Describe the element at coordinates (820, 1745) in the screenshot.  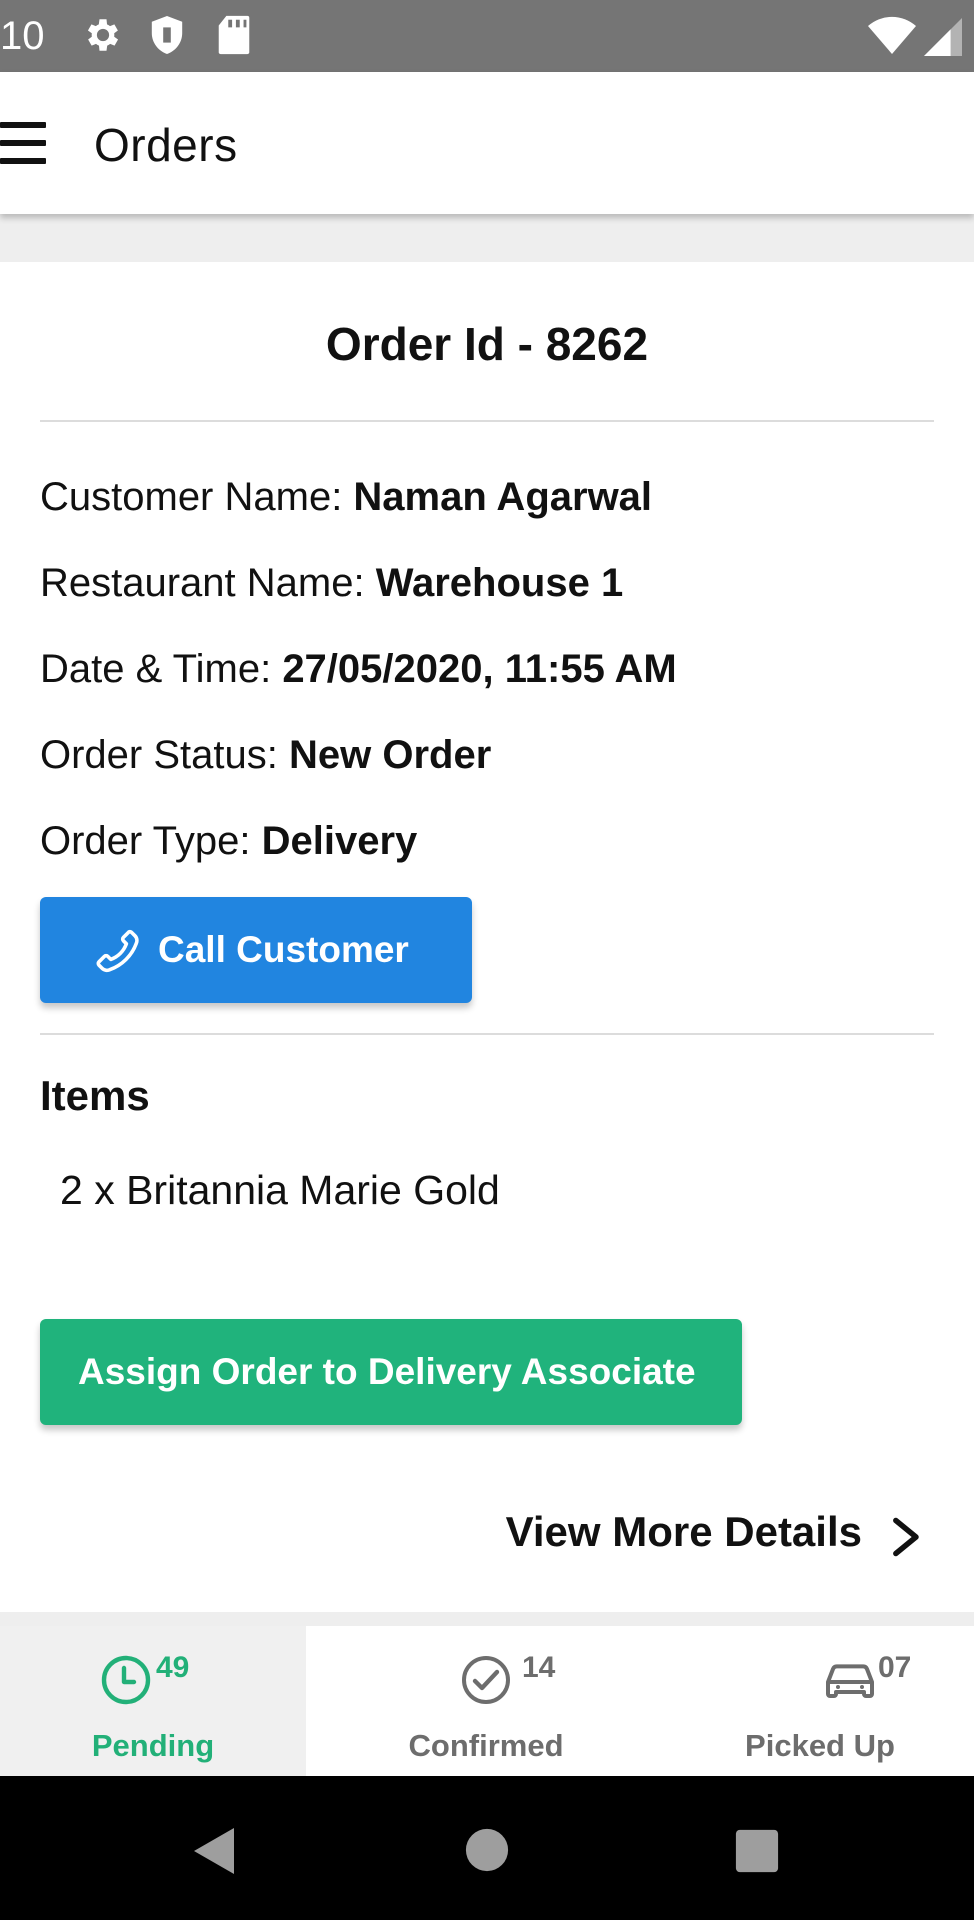
I see `tab-picked-up-label: Picked Up` at that location.